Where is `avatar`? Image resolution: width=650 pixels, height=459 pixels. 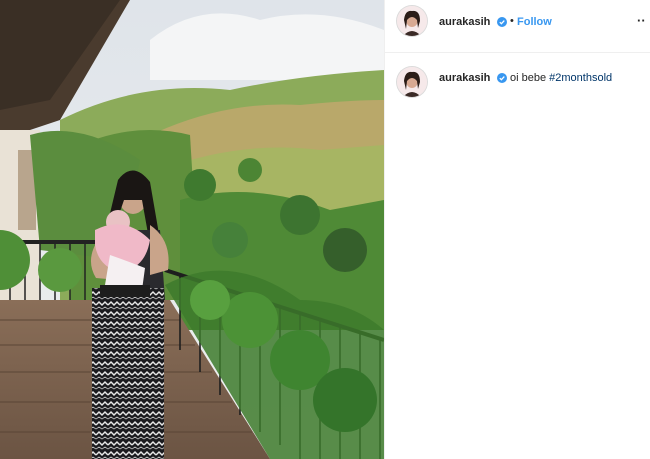
avatar is located at coordinates (412, 21).